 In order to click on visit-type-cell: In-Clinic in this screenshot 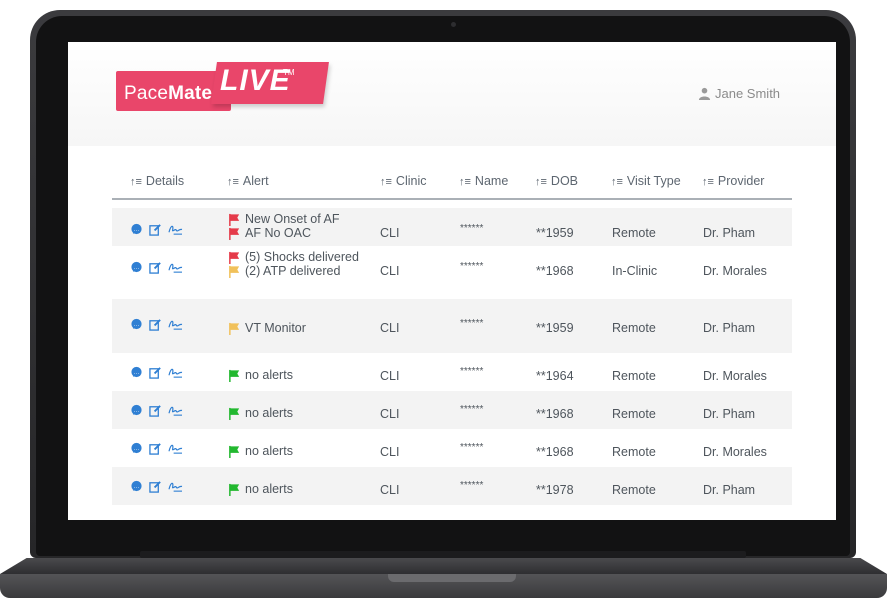, I will do `click(635, 271)`.